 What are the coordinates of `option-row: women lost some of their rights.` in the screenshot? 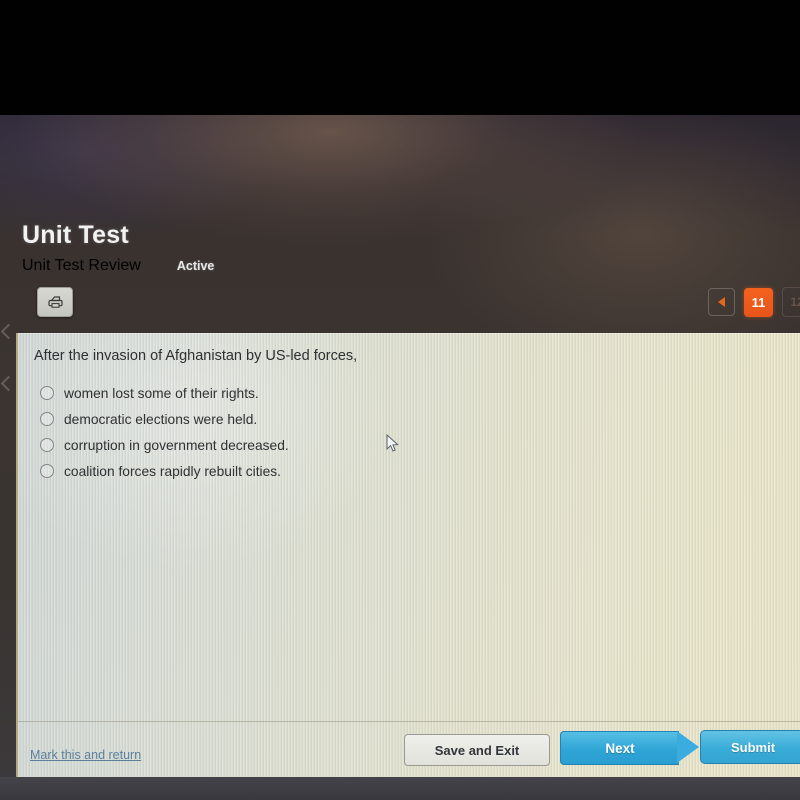 It's located at (162, 393).